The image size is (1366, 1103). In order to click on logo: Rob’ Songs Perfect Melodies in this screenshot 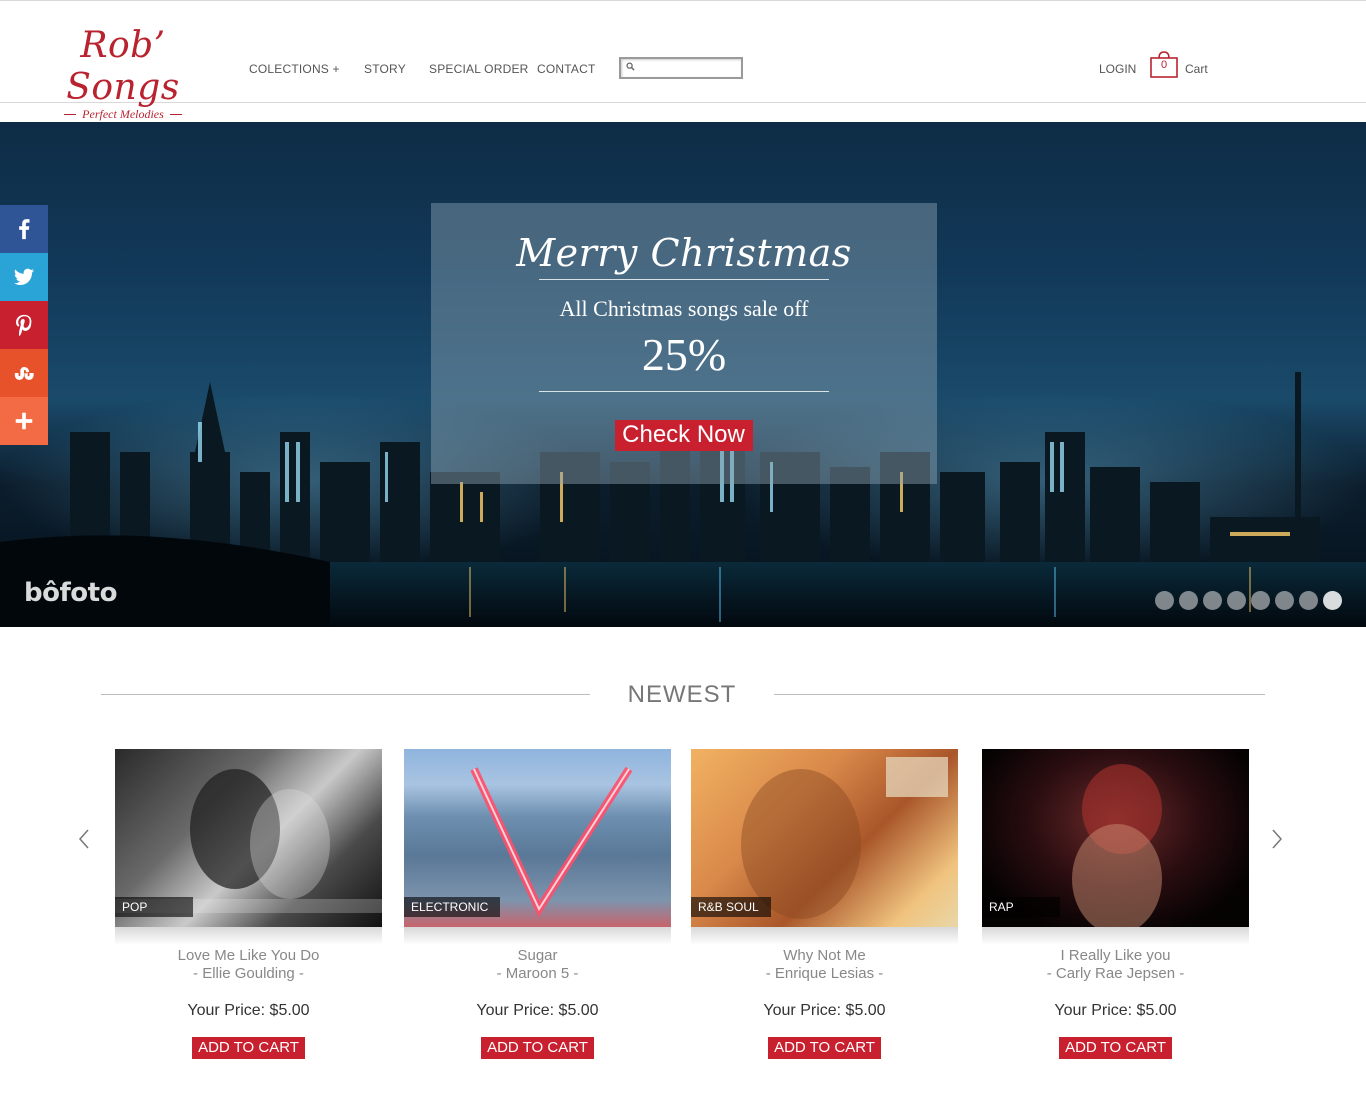, I will do `click(123, 73)`.